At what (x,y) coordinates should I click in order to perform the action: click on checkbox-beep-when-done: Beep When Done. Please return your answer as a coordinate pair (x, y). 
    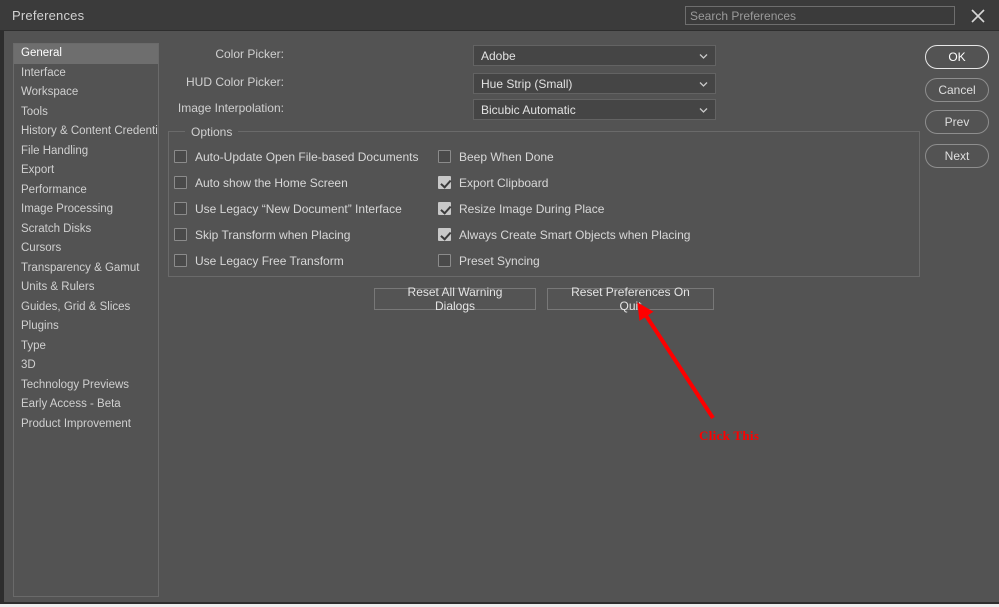
    Looking at the image, I should click on (496, 156).